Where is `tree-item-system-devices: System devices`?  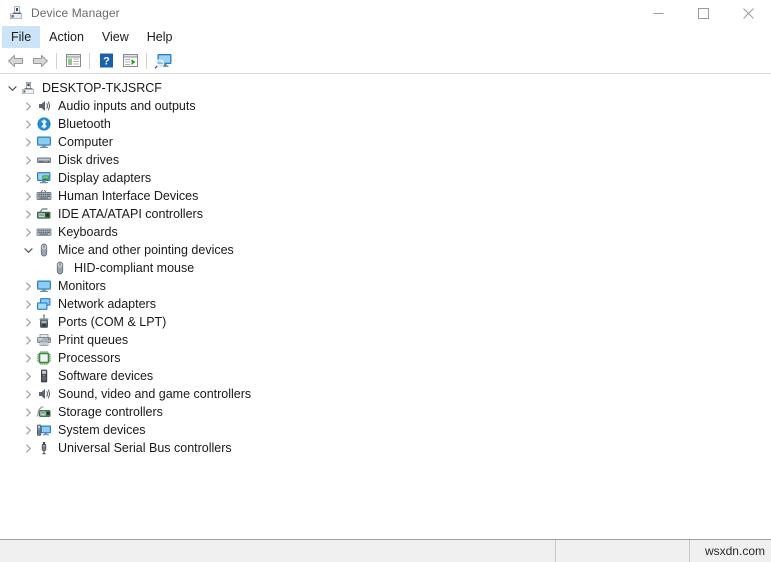
tree-item-system-devices: System devices is located at coordinates (385, 430).